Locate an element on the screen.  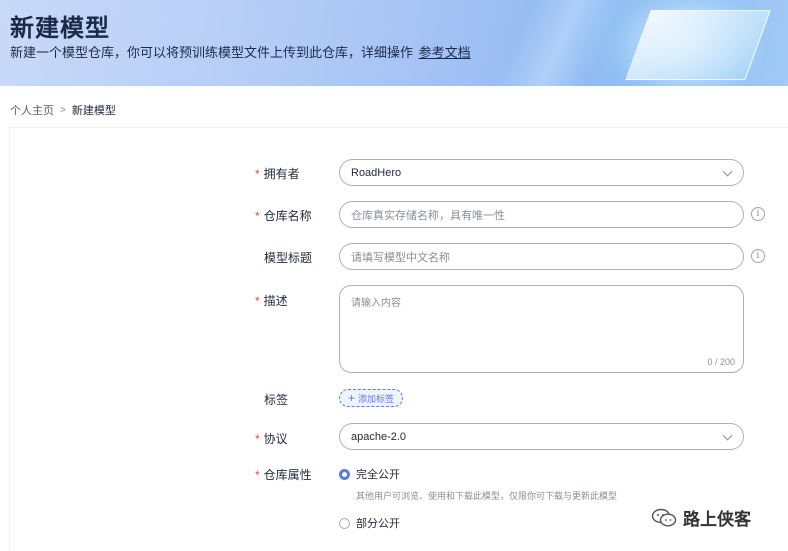
breadcrumb: 个人主页 > 新建模型 is located at coordinates (63, 110).